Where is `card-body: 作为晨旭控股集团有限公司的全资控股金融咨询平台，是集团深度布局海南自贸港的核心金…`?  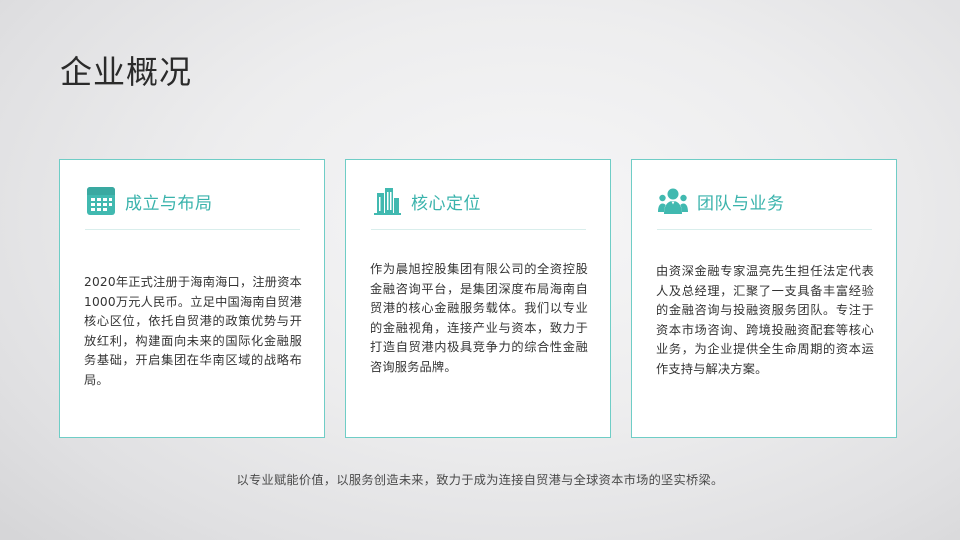
card-body: 作为晨旭控股集团有限公司的全资控股金融咨询平台，是集团深度布局海南自贸港的核心金… is located at coordinates (479, 318).